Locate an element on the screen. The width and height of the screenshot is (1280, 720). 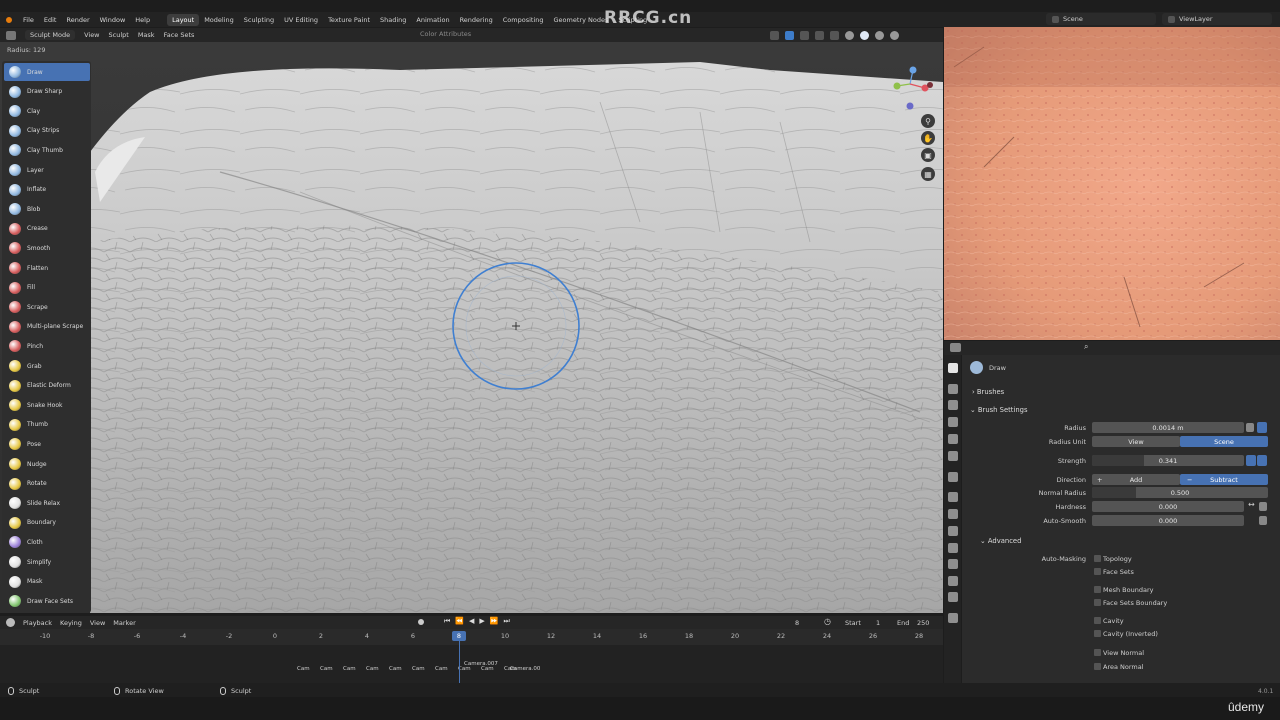
tab-texture-paint: Texture Paint is located at coordinates (349, 20).